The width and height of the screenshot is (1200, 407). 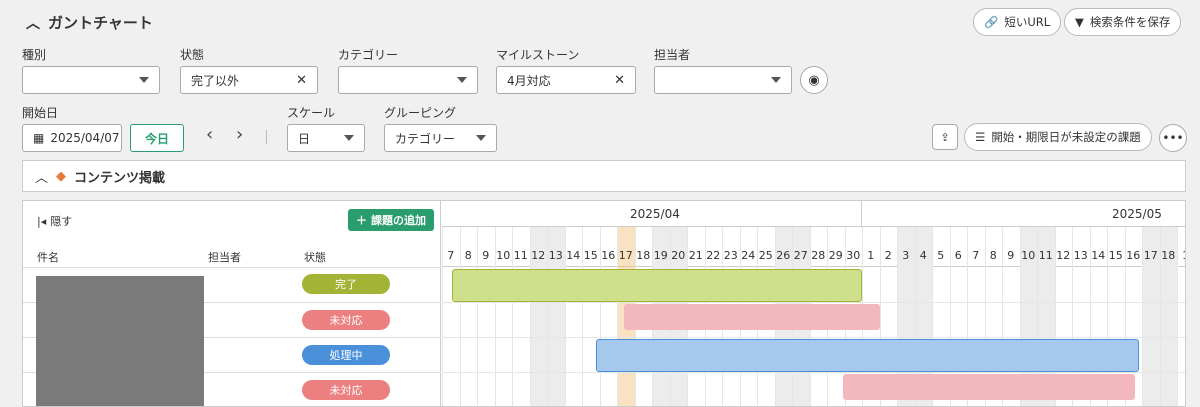 I want to click on today-button: 今日, so click(x=157, y=138).